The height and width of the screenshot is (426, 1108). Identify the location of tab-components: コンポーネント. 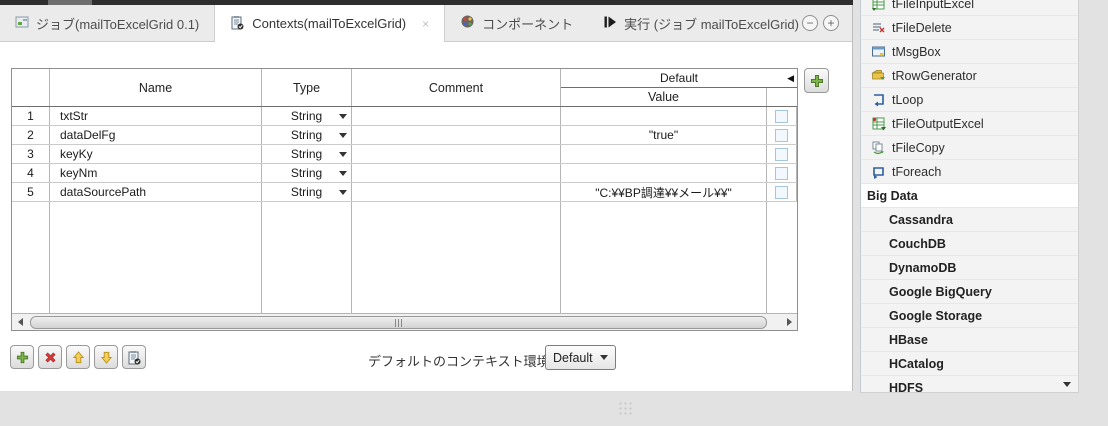
(516, 23).